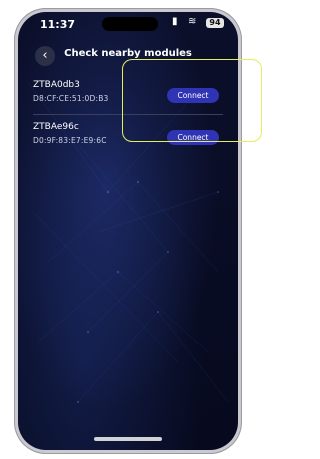  I want to click on wifi-icon: ≋, so click(192, 21).